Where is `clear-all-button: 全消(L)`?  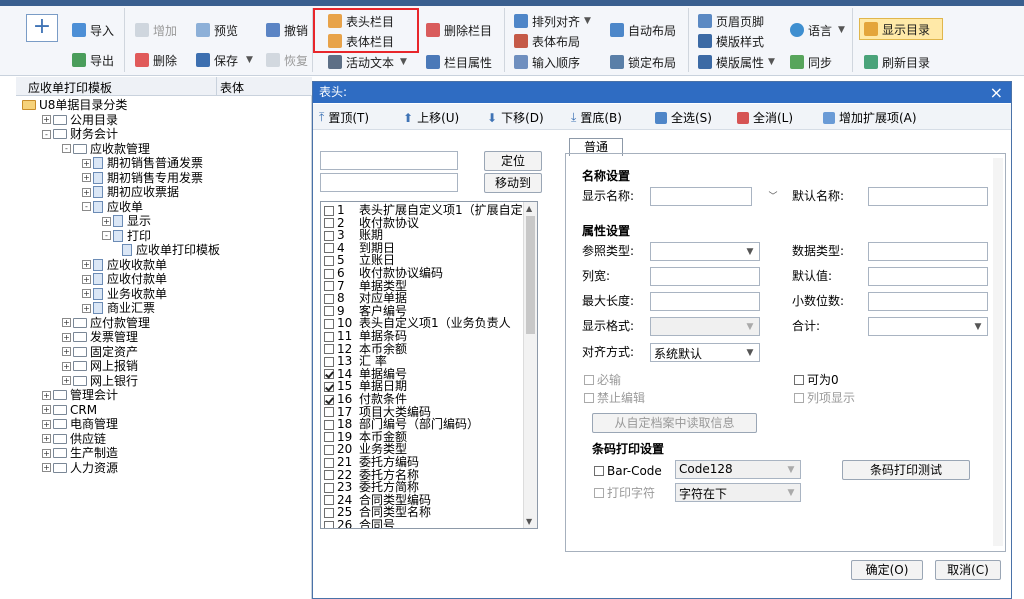
clear-all-button: 全消(L) is located at coordinates (765, 117).